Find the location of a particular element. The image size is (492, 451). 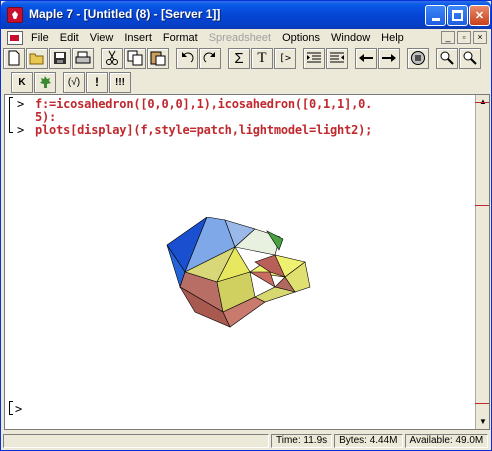

prompt-icon: [> is located at coordinates (285, 58).